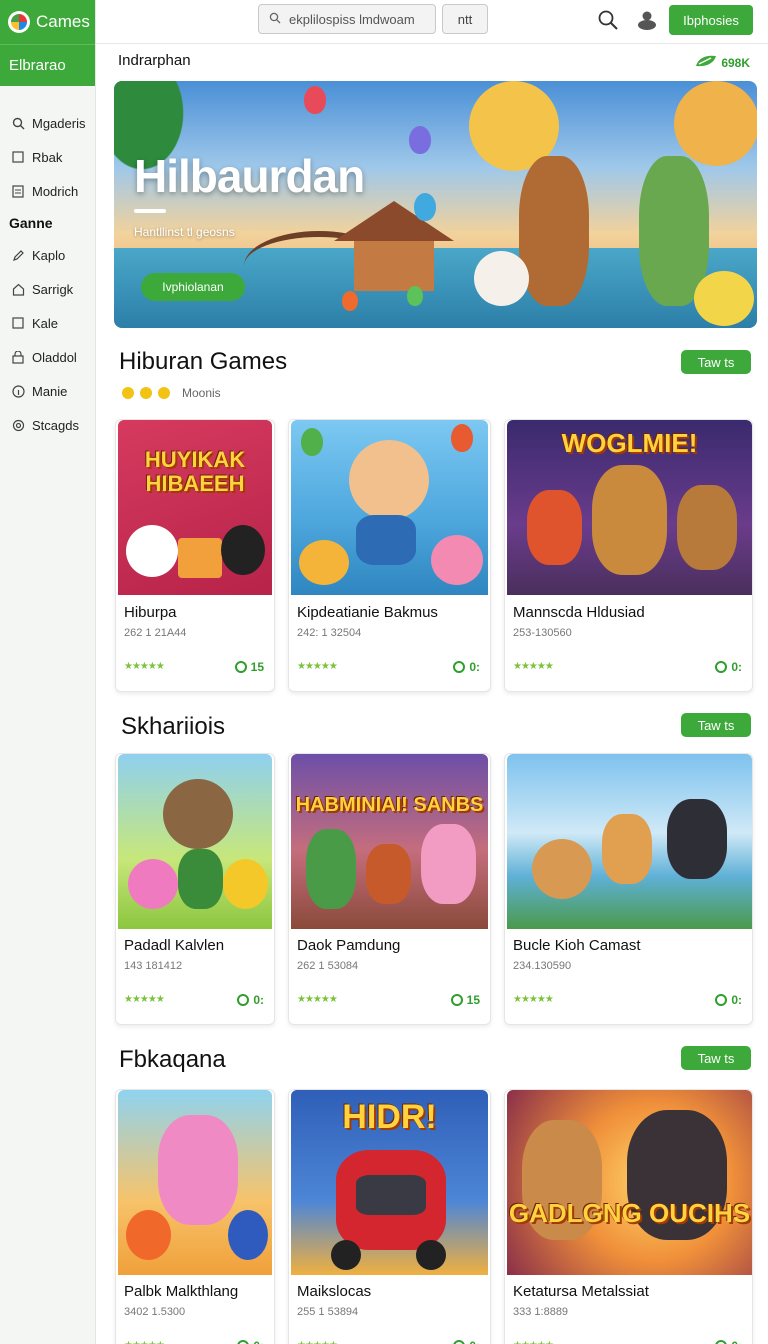  What do you see at coordinates (195, 471) in the screenshot?
I see `thumbnail-title: HUYIKAK HIBAEEH` at bounding box center [195, 471].